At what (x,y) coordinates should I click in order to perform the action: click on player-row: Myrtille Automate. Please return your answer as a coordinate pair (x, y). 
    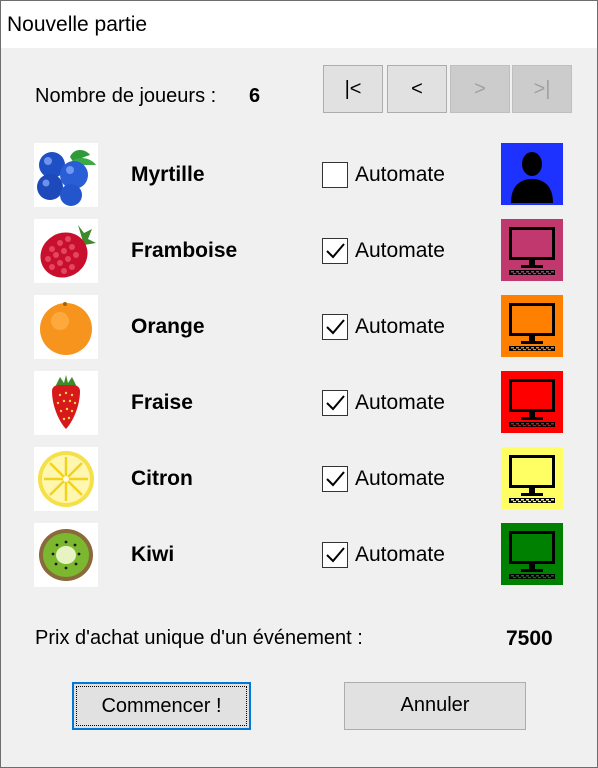
    Looking at the image, I should click on (299, 175).